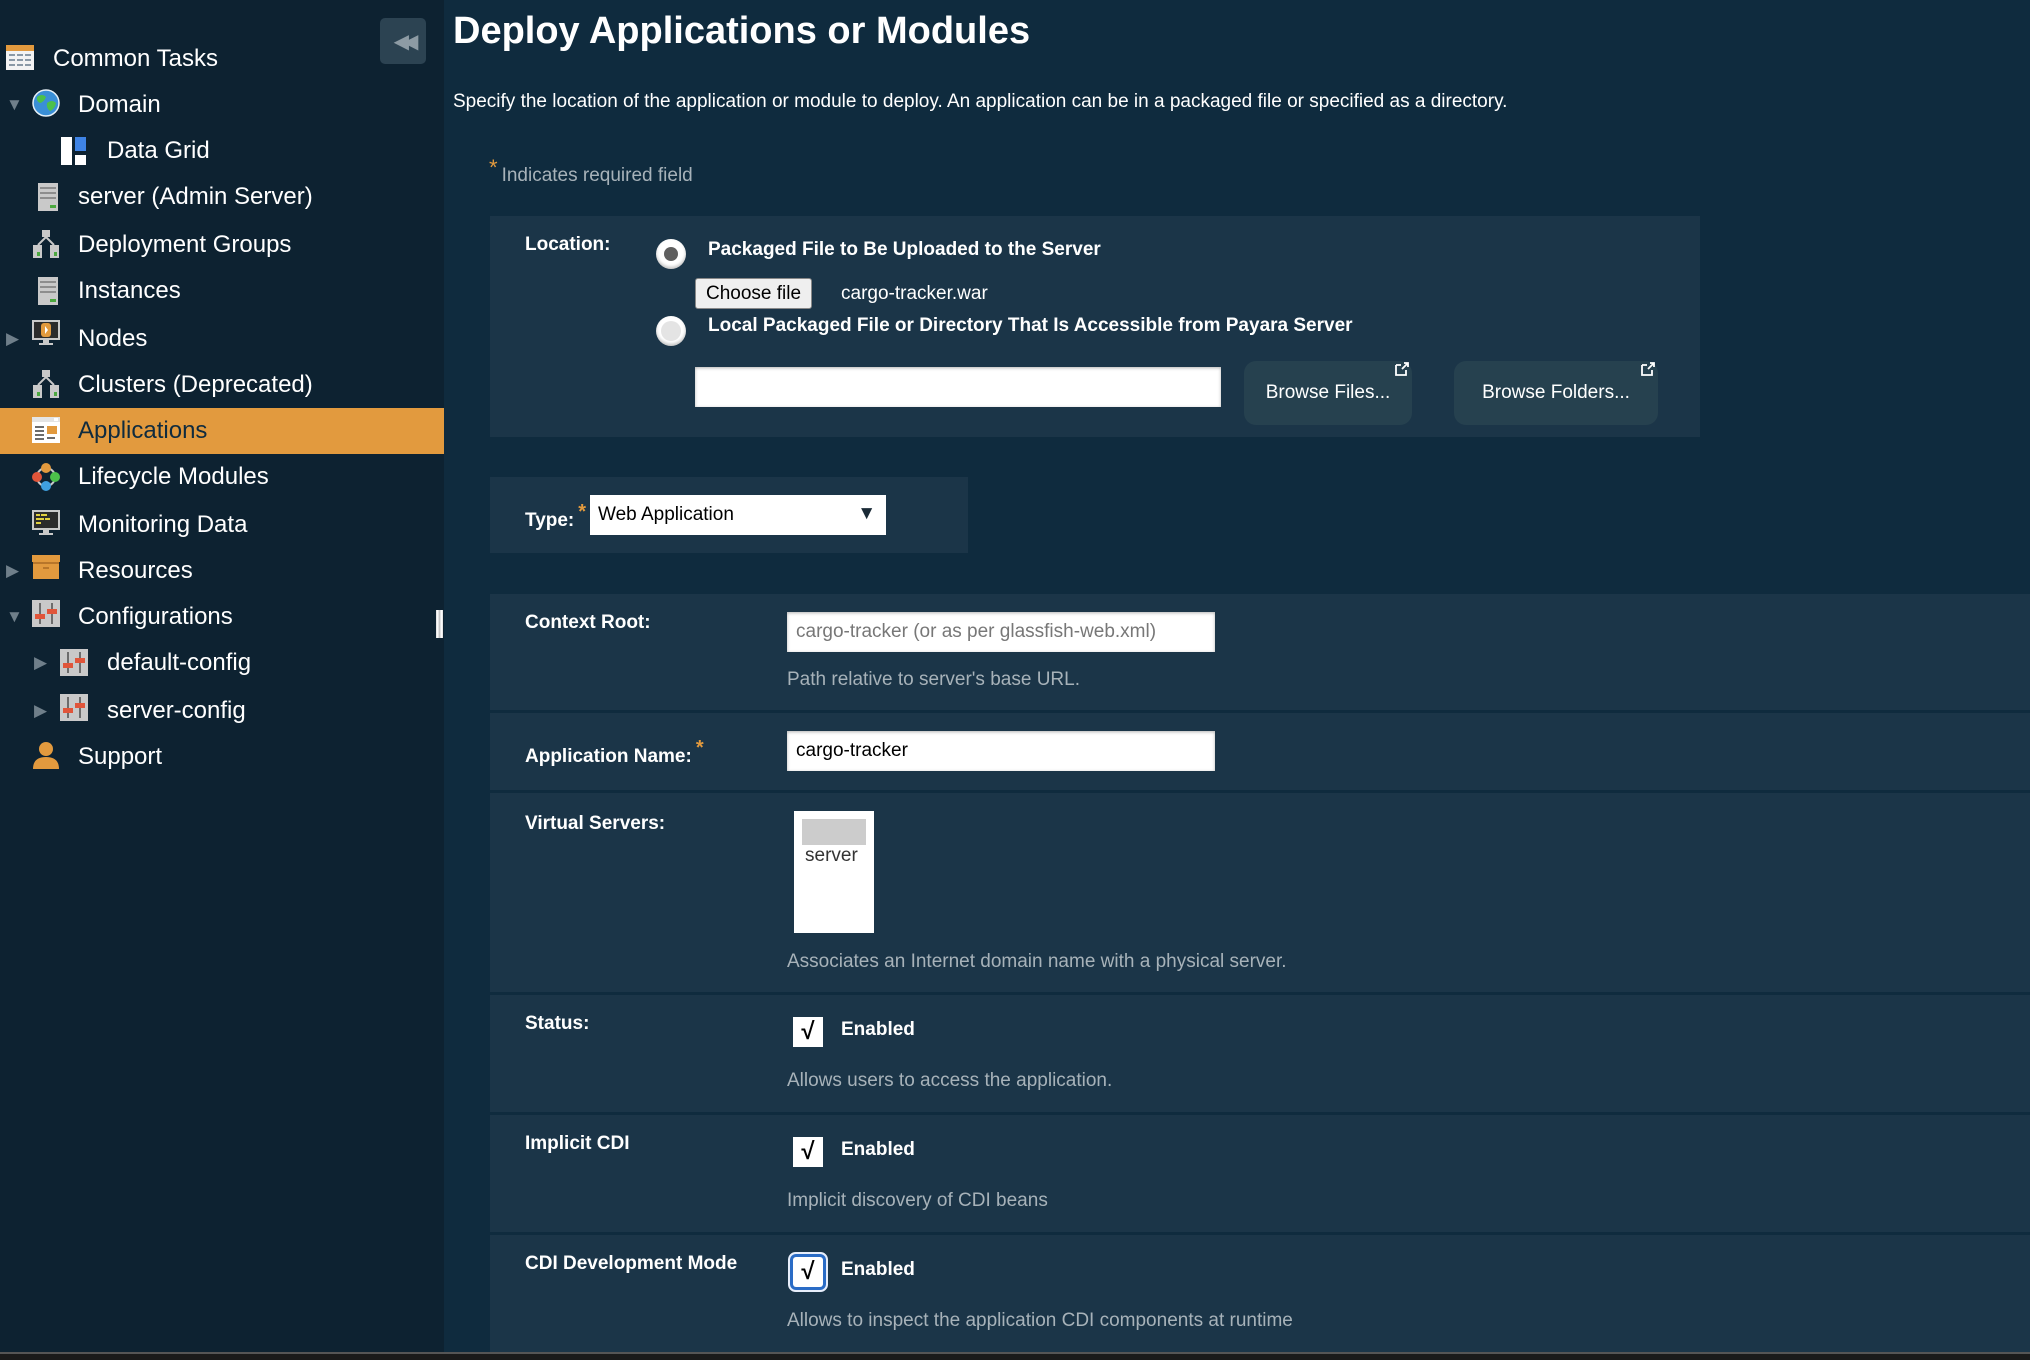  Describe the element at coordinates (666, 514) in the screenshot. I see `type-select-value: Web Application` at that location.